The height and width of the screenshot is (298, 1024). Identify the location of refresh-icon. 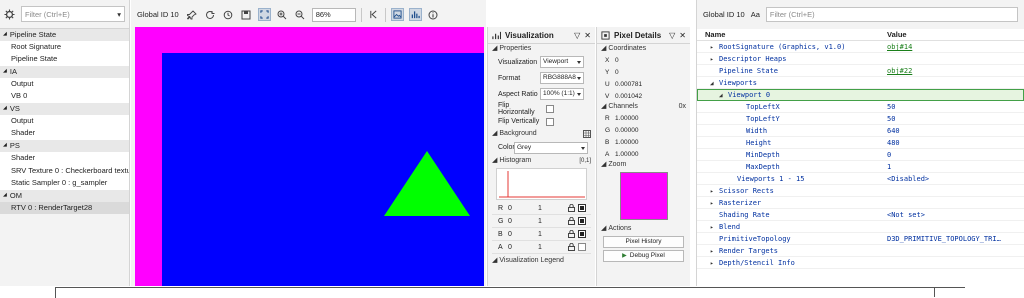
(210, 14).